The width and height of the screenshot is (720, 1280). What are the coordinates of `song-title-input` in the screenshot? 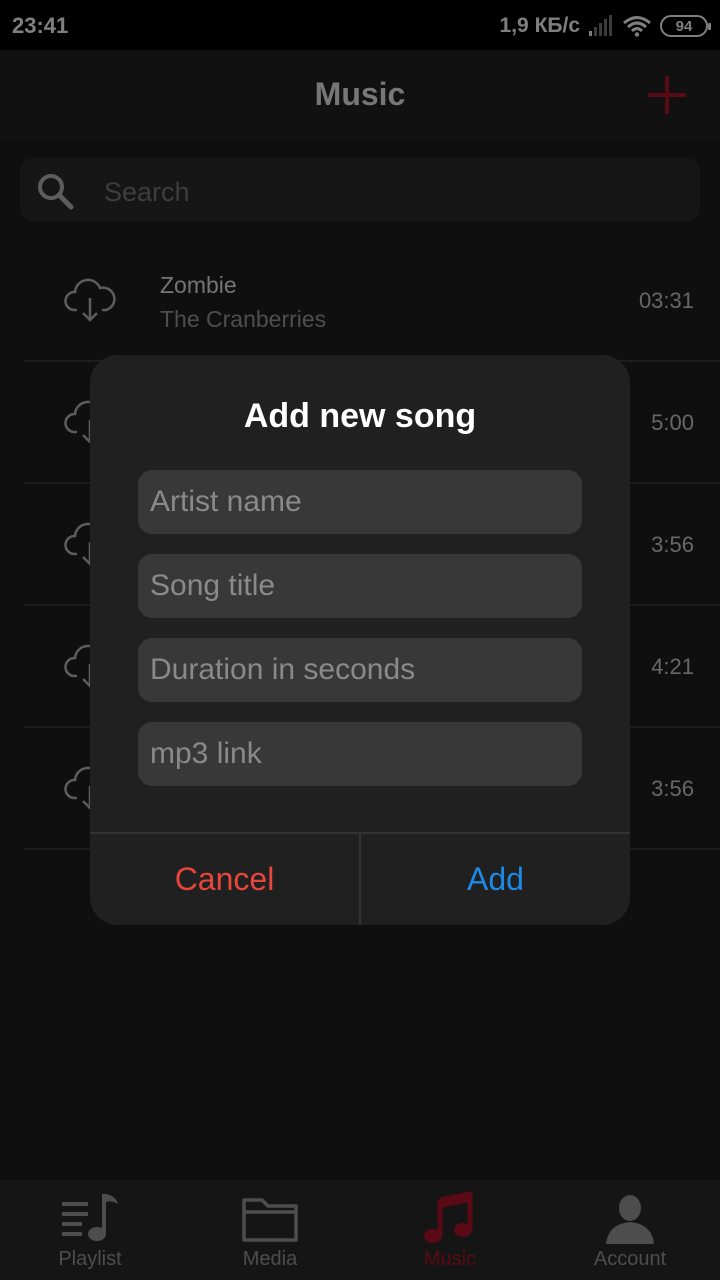 It's located at (360, 586).